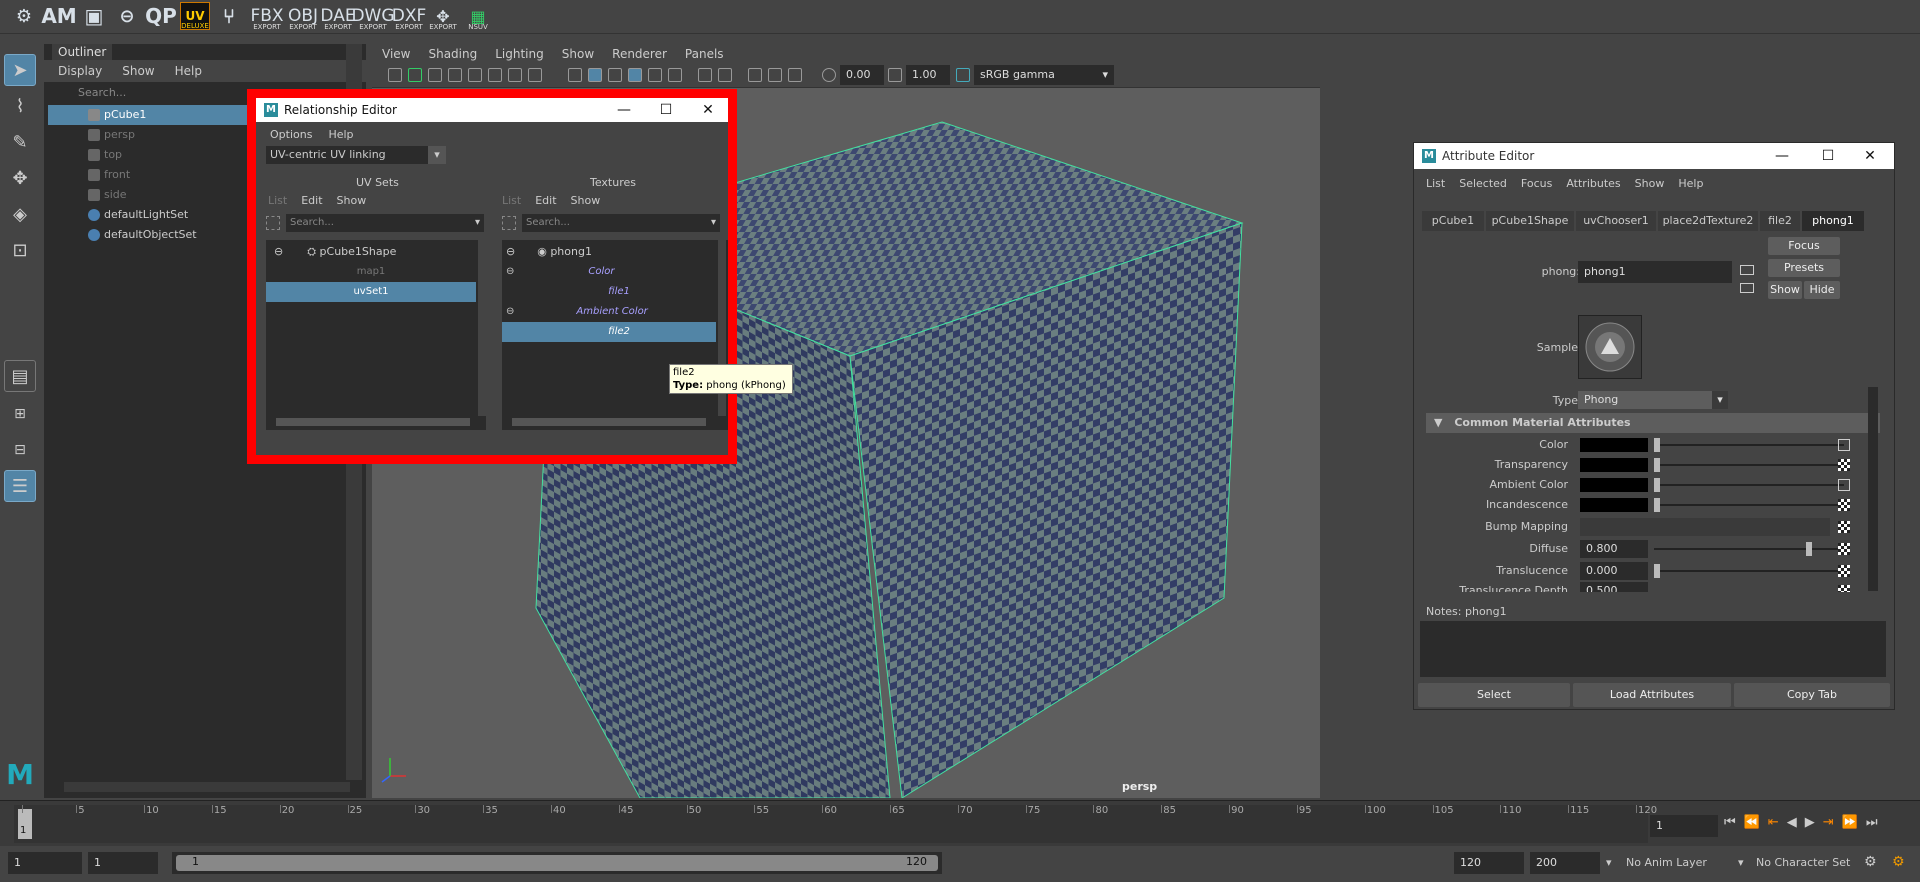 The height and width of the screenshot is (882, 1920). What do you see at coordinates (24, 16) in the screenshot?
I see `settings-gear-icon: ⚙` at bounding box center [24, 16].